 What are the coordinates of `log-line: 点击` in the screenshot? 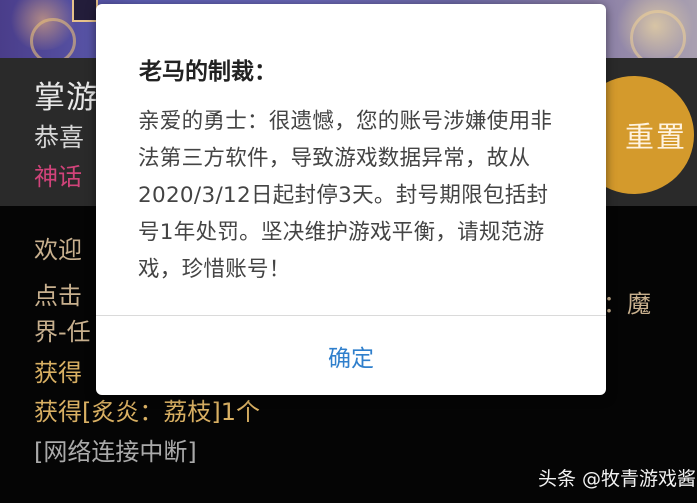 It's located at (58, 296).